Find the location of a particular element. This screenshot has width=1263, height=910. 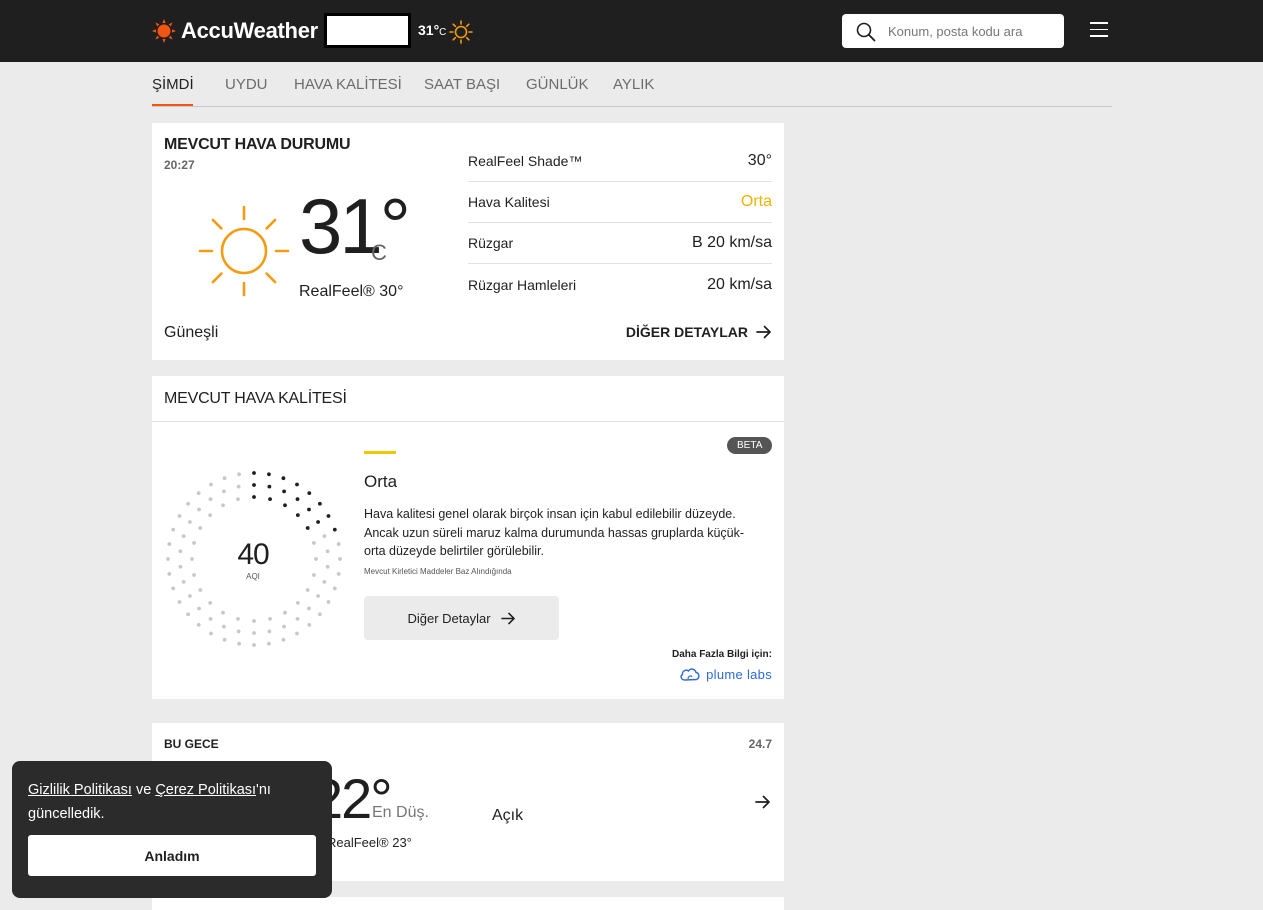

detail-row-wind-gusts: Rüzgar Hamleleri 20 km/sa is located at coordinates (620, 284).